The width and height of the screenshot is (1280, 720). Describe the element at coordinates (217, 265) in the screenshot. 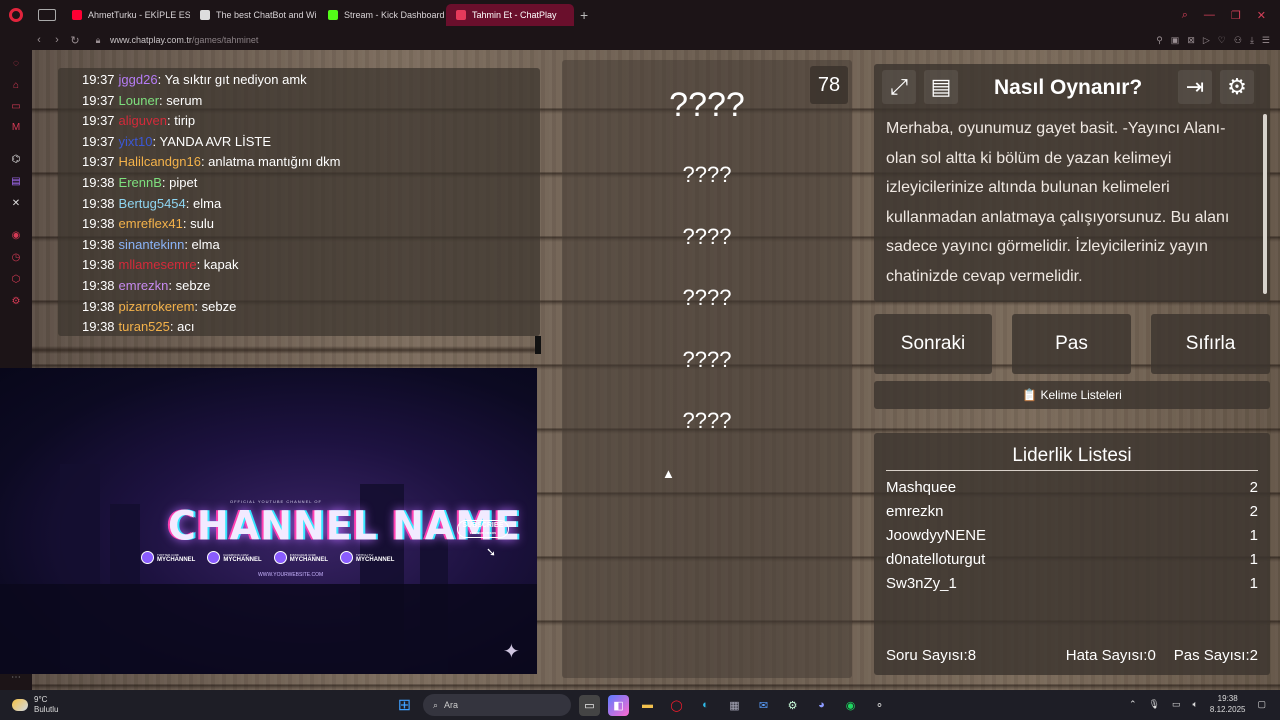

I see `chat-text: : kapak` at that location.